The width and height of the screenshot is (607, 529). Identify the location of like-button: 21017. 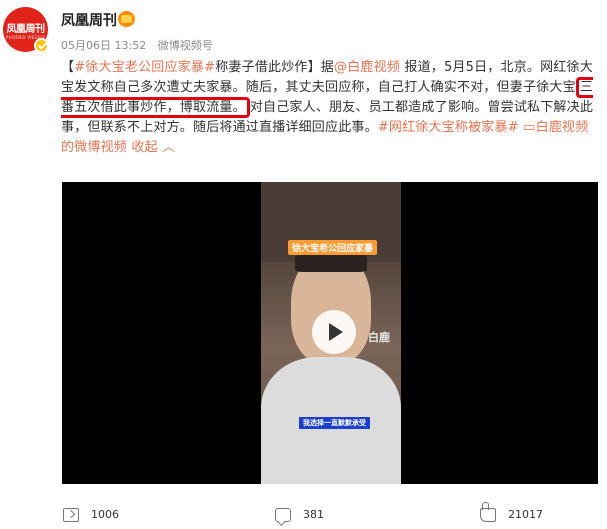
(520, 514).